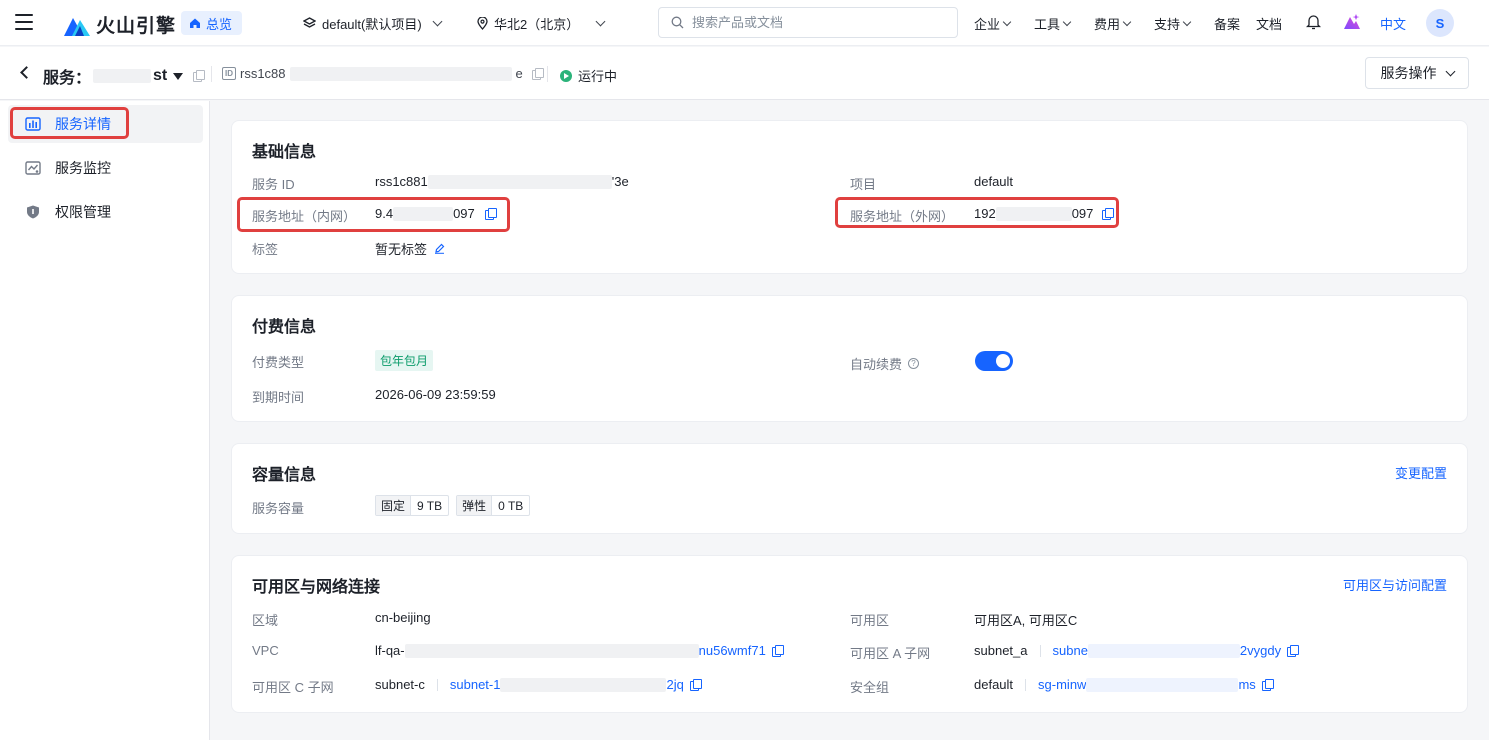  Describe the element at coordinates (1417, 73) in the screenshot. I see `service-operations-button: 服务操作` at that location.